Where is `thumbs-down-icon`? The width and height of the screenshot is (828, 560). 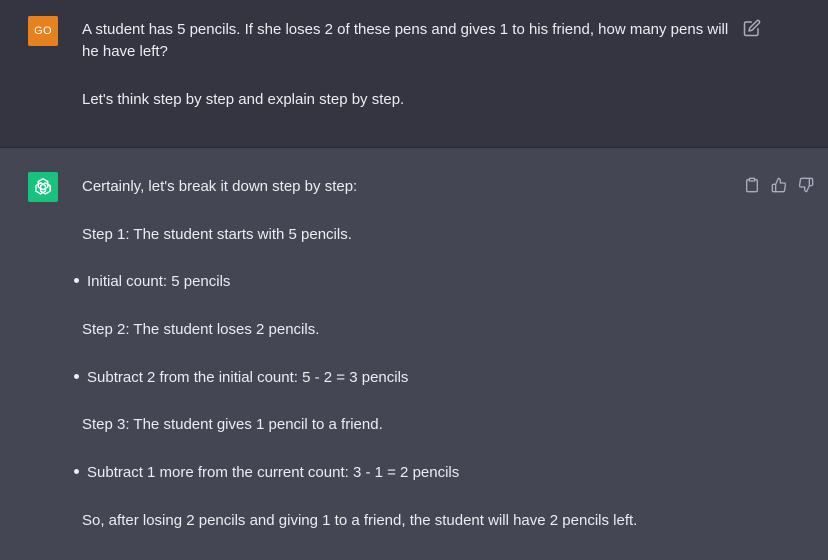 thumbs-down-icon is located at coordinates (806, 185).